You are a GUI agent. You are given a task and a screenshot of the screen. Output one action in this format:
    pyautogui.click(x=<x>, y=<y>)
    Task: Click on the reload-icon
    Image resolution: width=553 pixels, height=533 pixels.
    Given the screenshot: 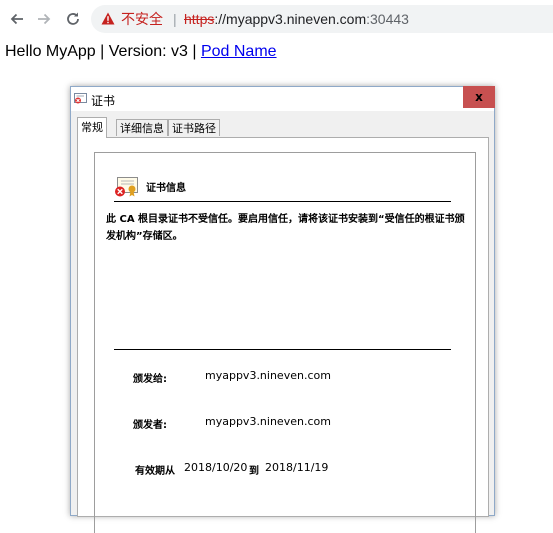 What is the action you would take?
    pyautogui.click(x=73, y=18)
    